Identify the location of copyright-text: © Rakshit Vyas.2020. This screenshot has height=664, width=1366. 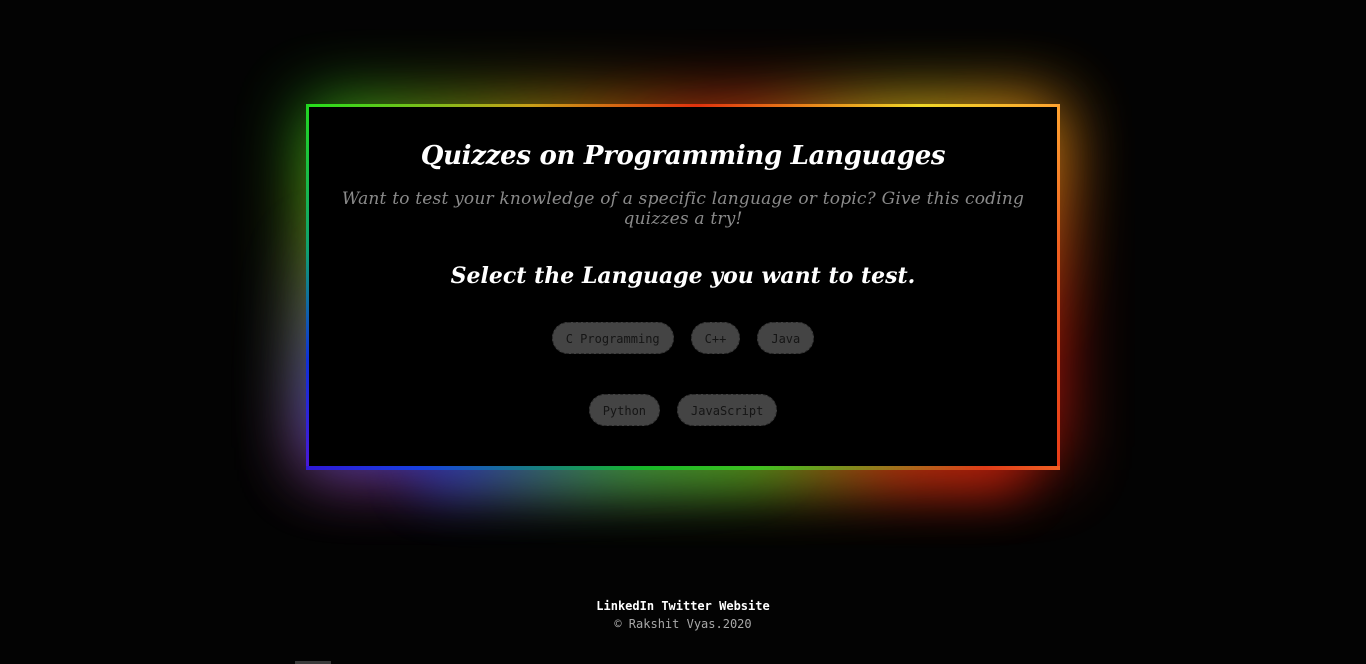
(683, 624).